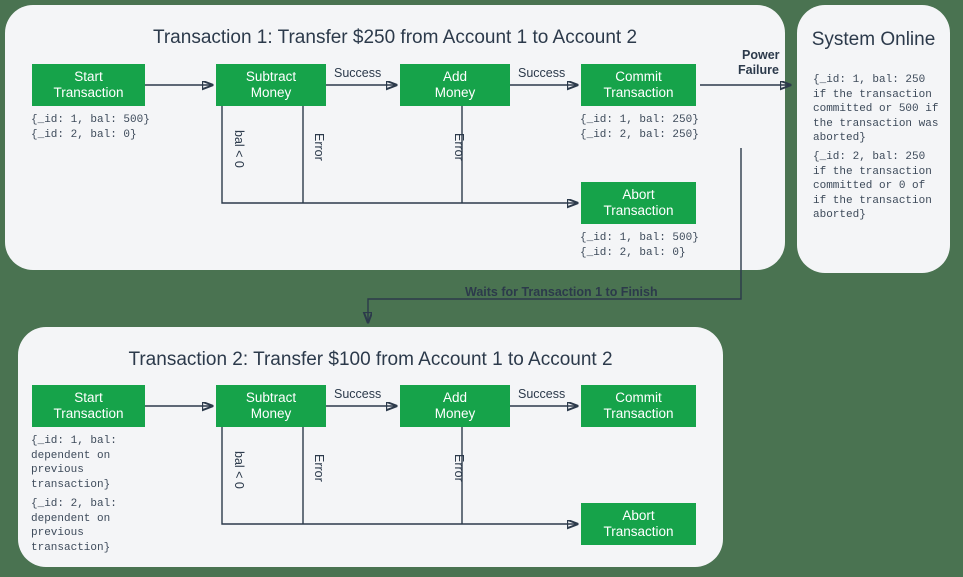 This screenshot has height=577, width=963. I want to click on p2-error-label-1: Error, so click(319, 468).